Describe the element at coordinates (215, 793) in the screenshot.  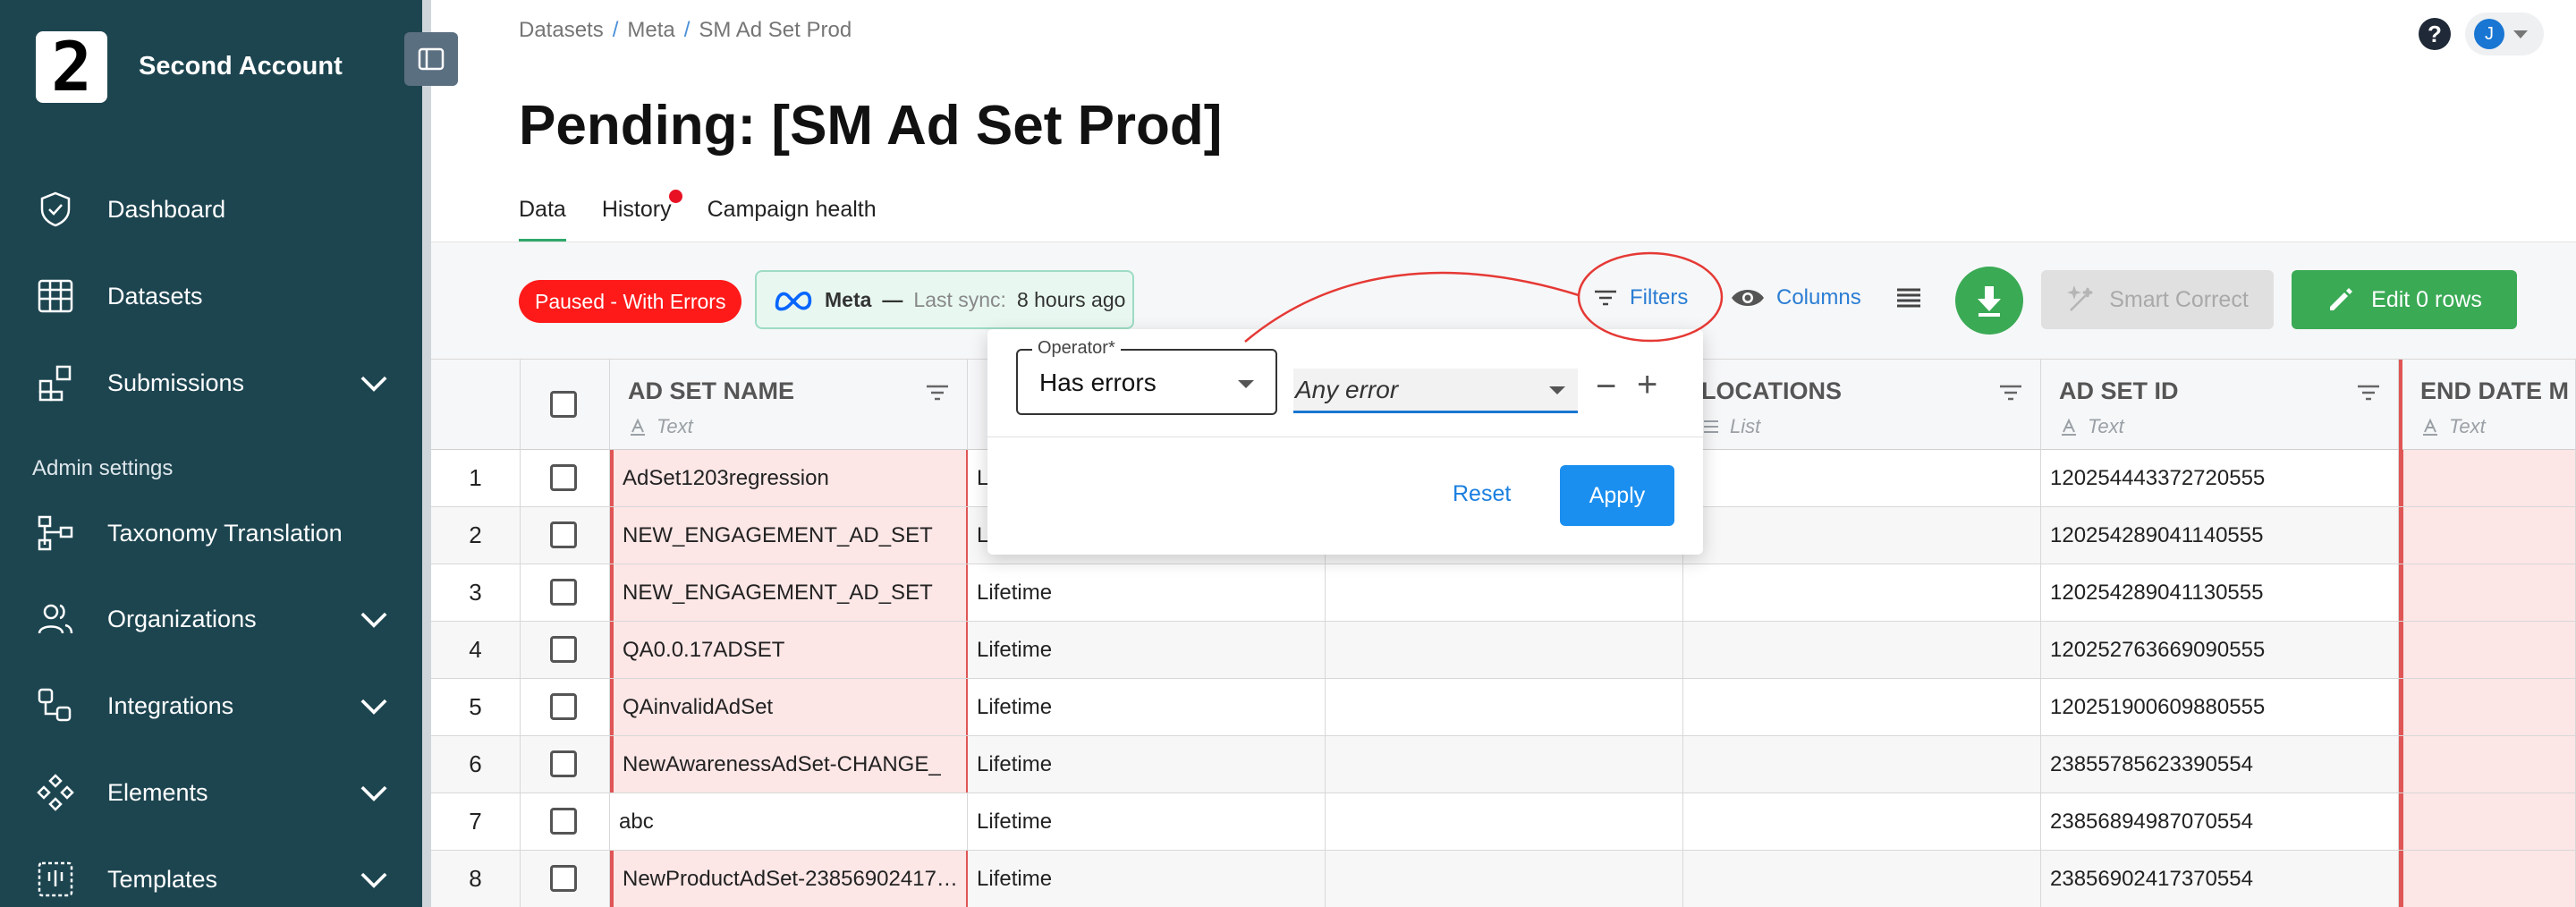
I see `sidebar-item-elements: Elements` at that location.